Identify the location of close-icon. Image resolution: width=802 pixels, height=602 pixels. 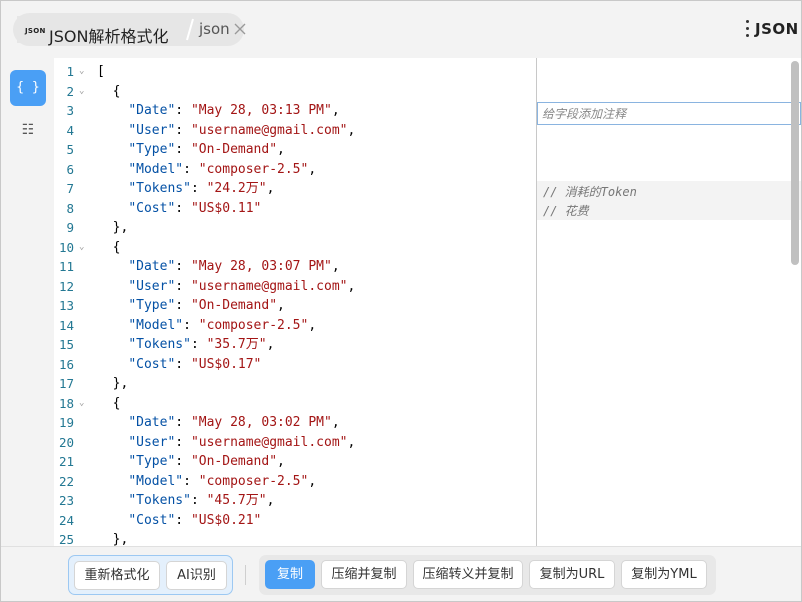
(240, 29).